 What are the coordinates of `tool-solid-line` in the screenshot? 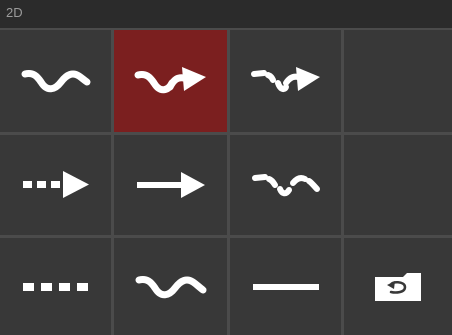 It's located at (285, 286).